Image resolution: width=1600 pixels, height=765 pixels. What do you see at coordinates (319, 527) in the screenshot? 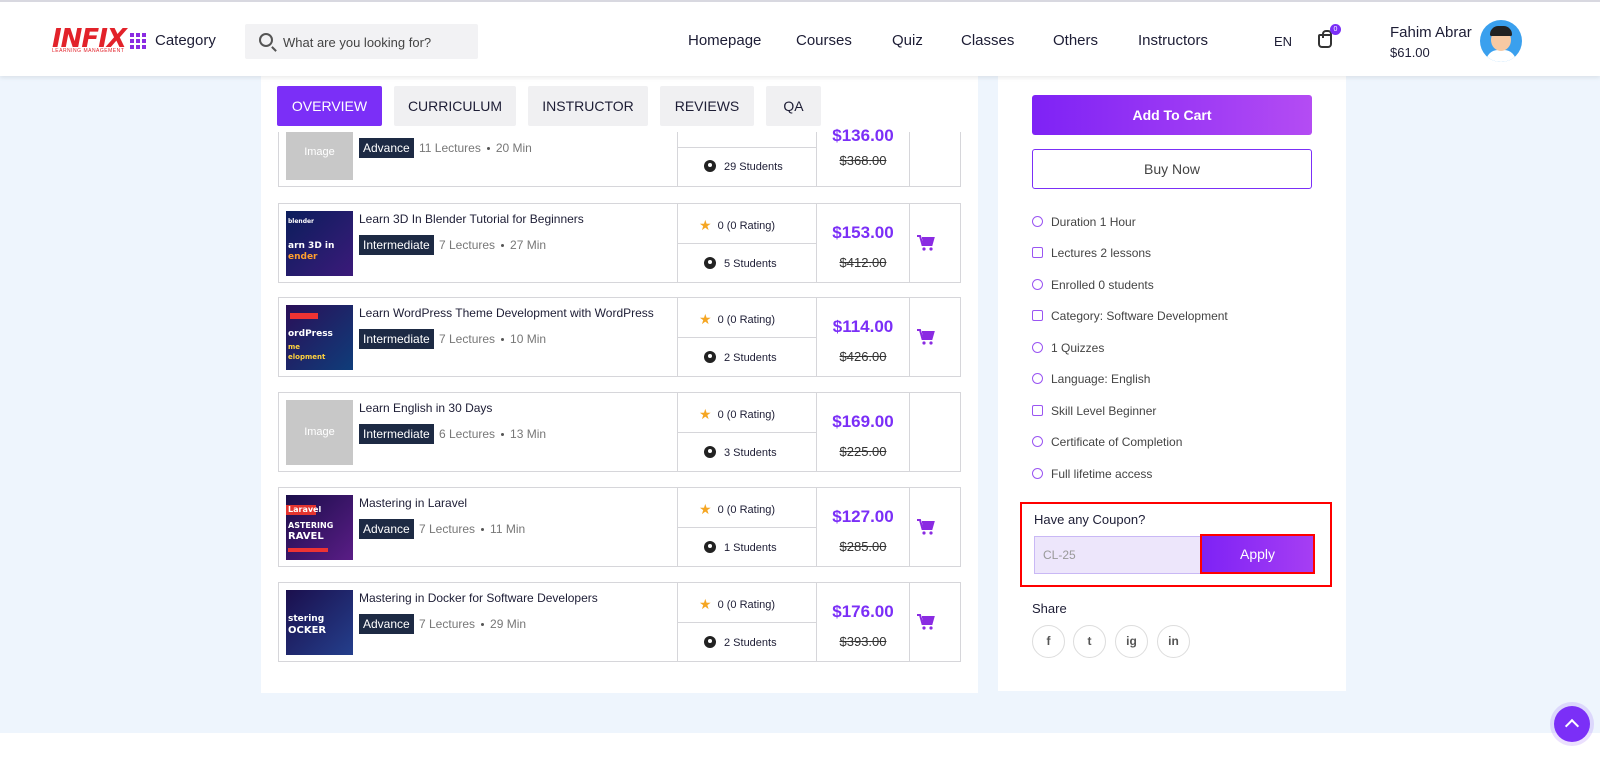
I see `course-thumbnail: Laravel ASTERING RAVEL` at bounding box center [319, 527].